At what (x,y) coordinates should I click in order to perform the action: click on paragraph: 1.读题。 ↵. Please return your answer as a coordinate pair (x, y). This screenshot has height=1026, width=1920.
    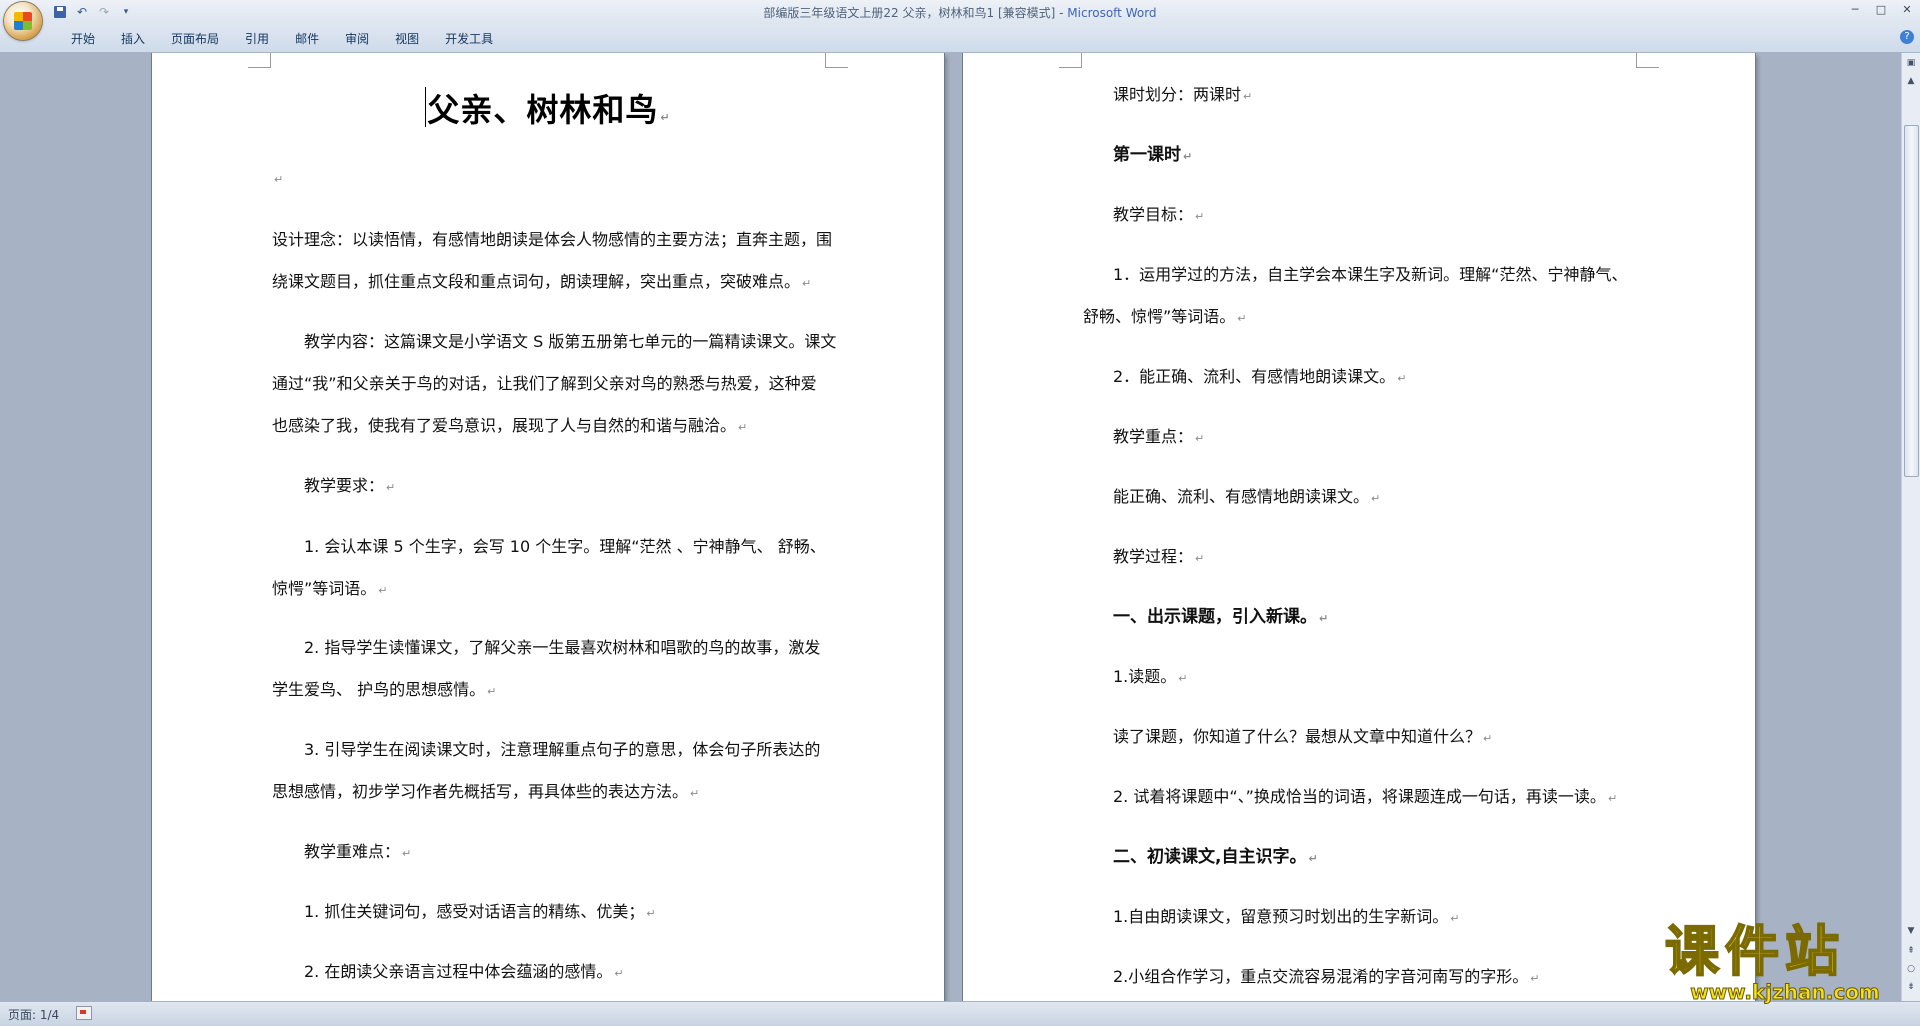
    Looking at the image, I should click on (1150, 676).